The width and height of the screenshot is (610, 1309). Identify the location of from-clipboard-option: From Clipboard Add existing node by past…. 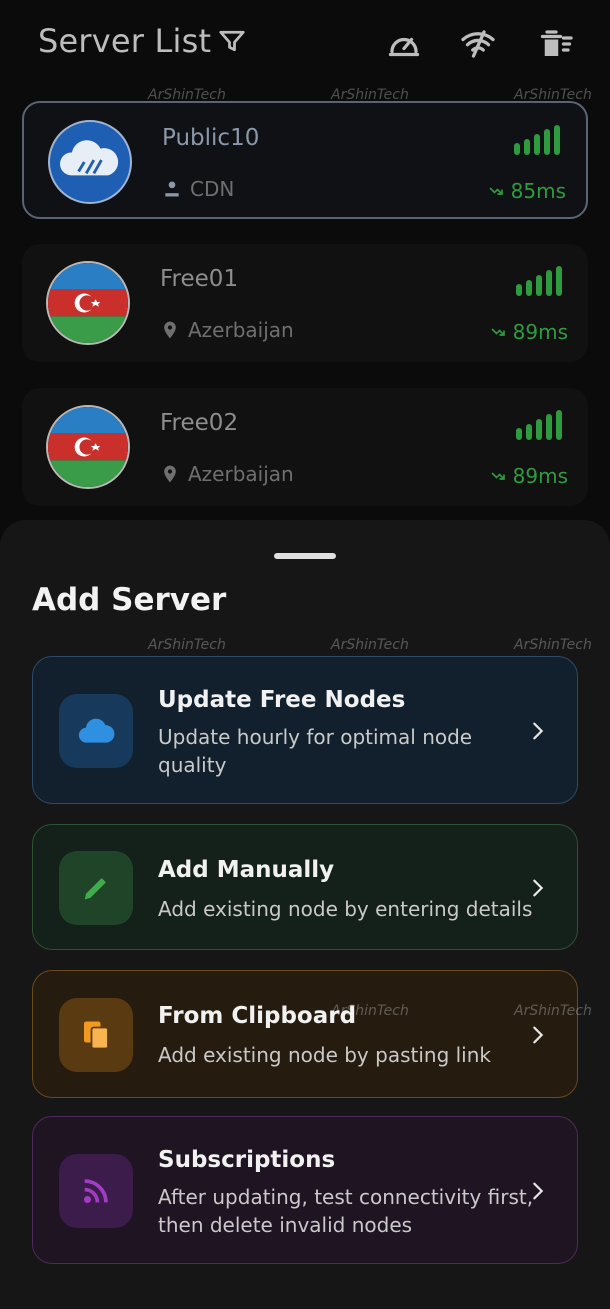
(305, 1034).